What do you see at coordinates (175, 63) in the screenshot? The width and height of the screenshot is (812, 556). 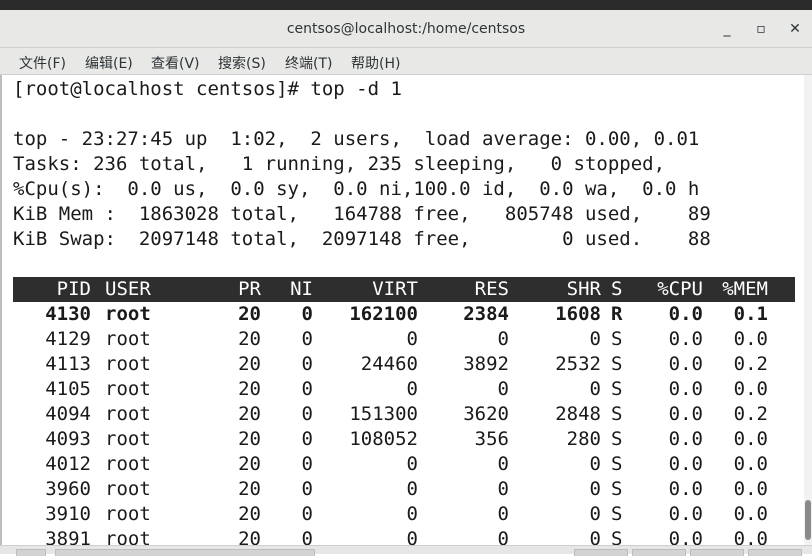 I see `menu-view: 查看(V)` at bounding box center [175, 63].